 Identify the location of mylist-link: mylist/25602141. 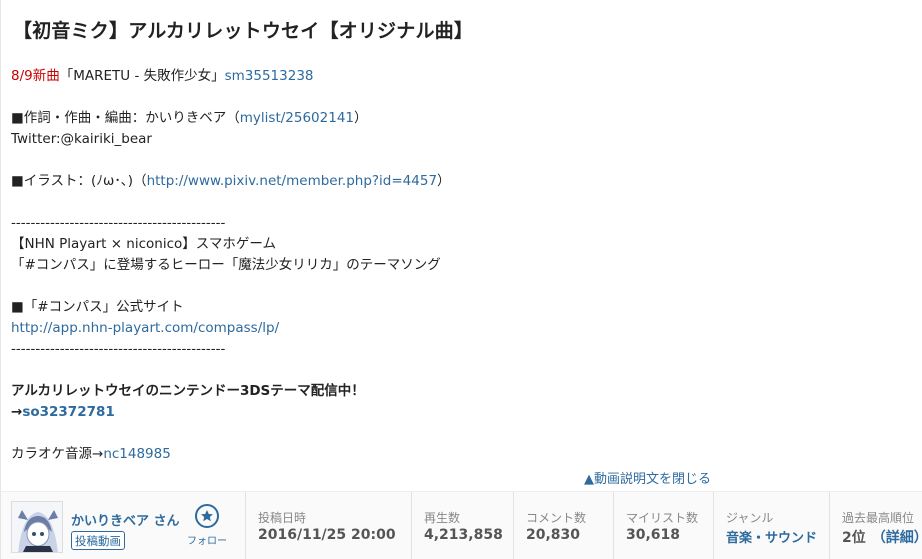
(297, 118).